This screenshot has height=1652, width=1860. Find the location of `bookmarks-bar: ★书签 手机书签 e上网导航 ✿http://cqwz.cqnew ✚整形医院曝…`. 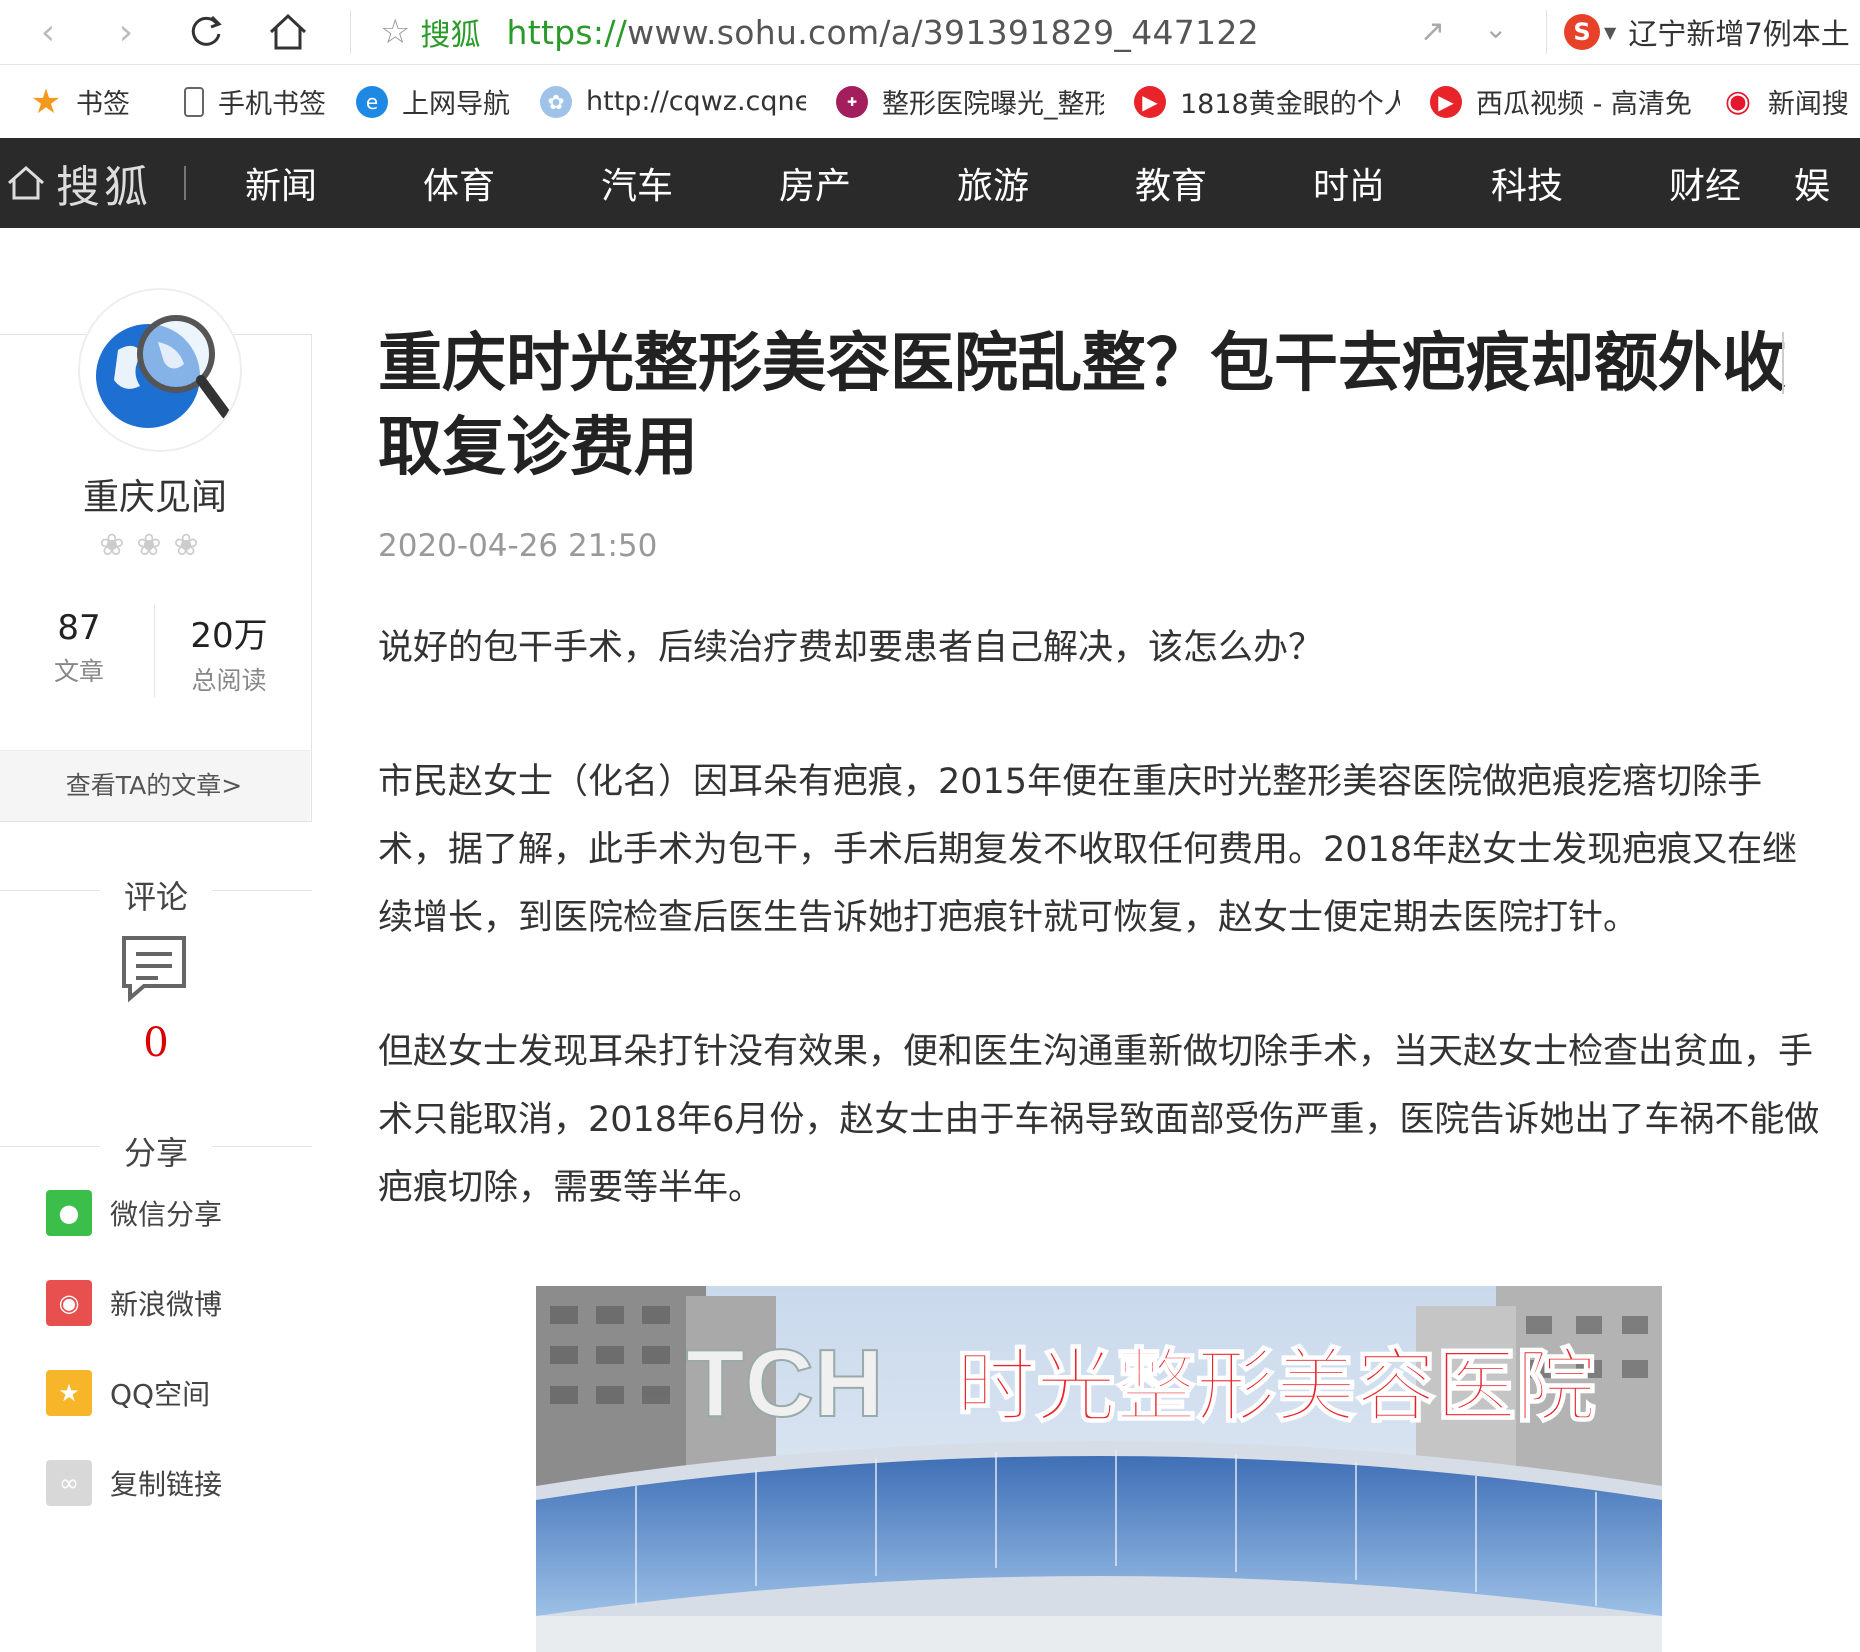

bookmarks-bar: ★书签 手机书签 e上网导航 ✿http://cqwz.cqnew ✚整形医院曝… is located at coordinates (930, 102).